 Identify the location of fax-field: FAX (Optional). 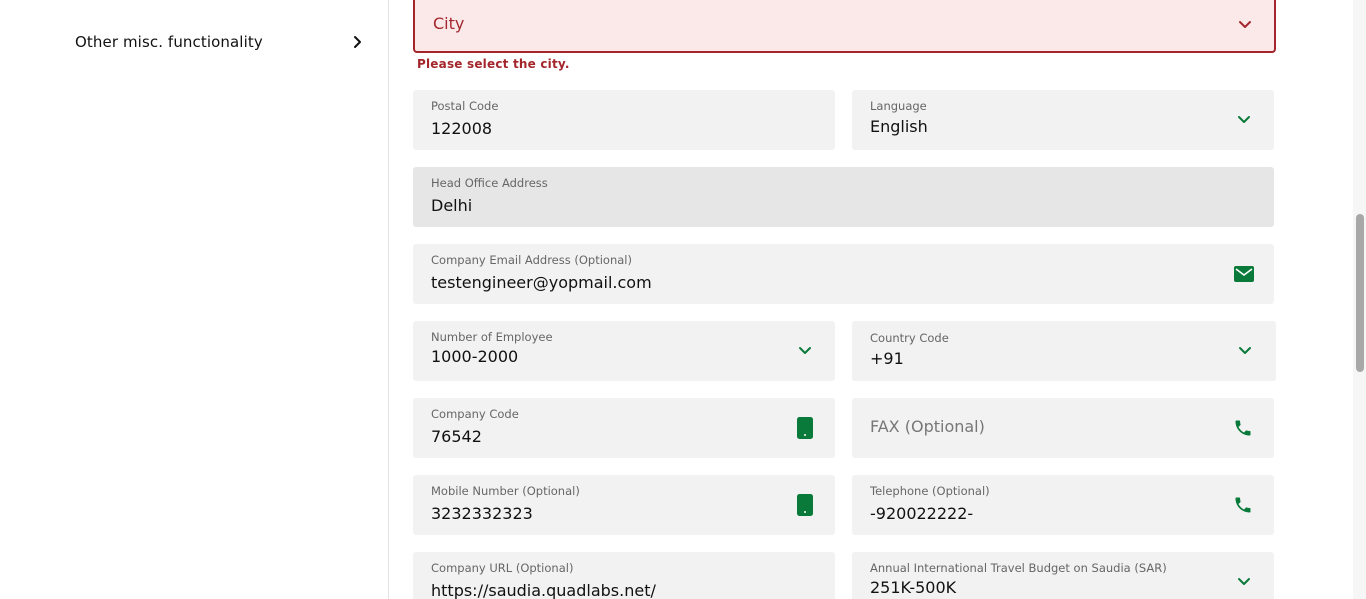
(1063, 428).